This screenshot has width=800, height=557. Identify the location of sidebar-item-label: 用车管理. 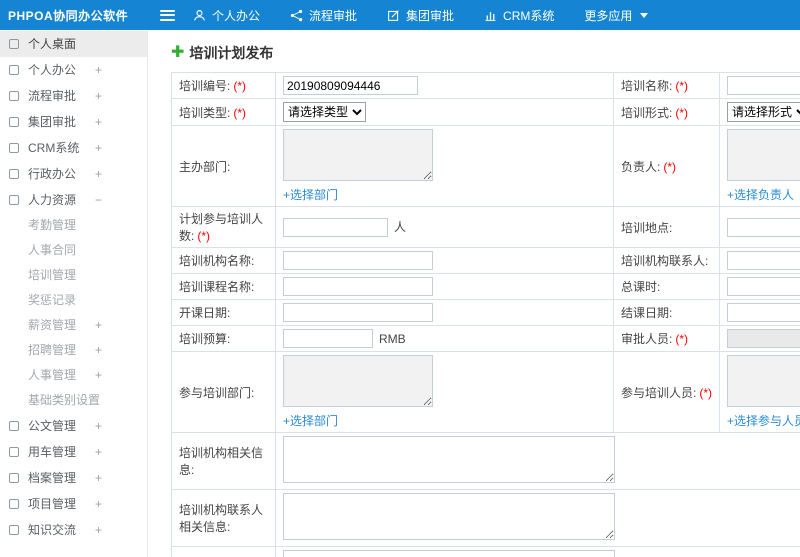
(52, 452).